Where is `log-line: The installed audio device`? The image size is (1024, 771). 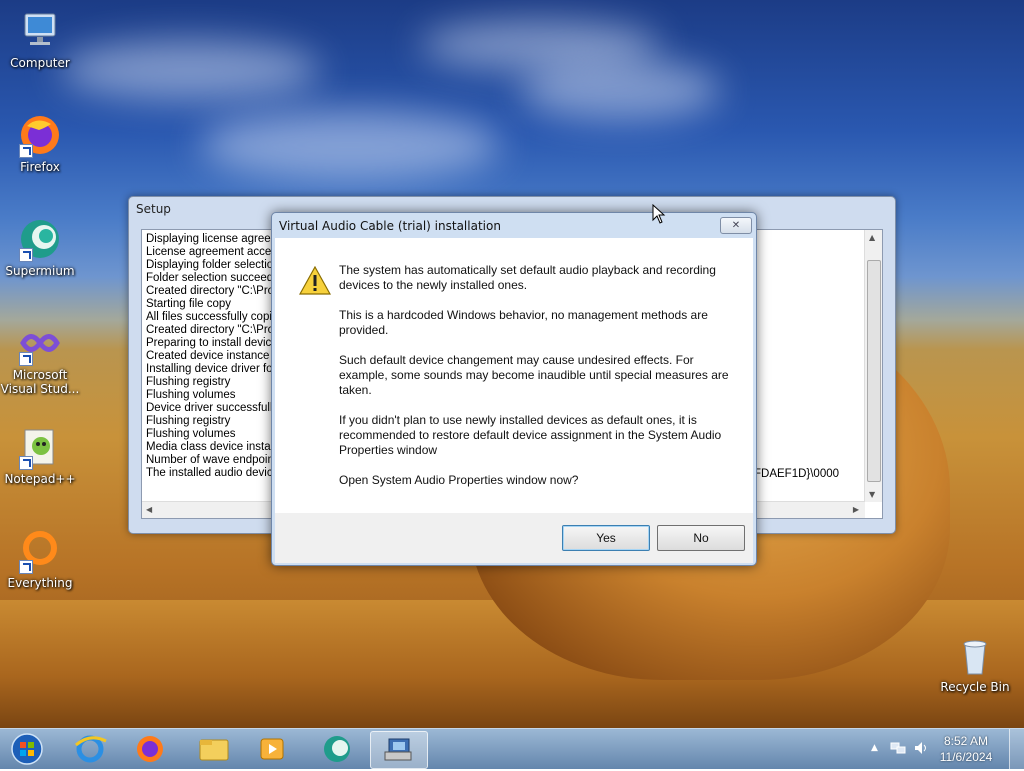 log-line: The installed audio device is located at coordinates (212, 473).